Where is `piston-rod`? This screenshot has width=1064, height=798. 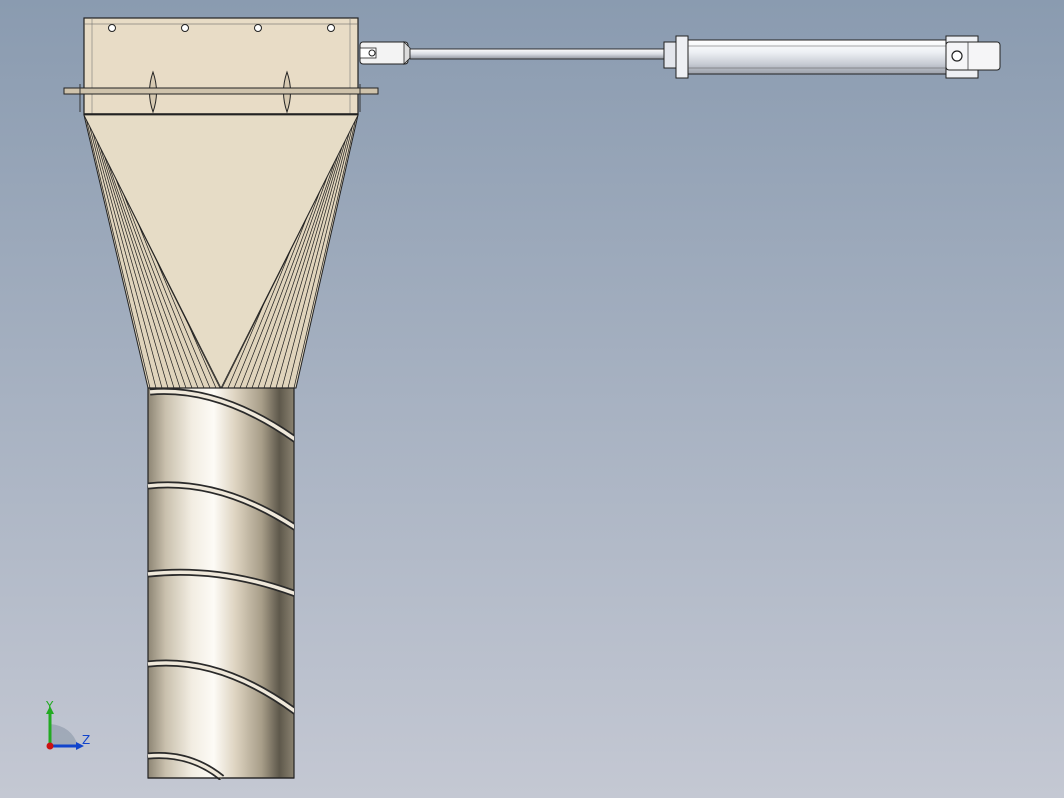
piston-rod is located at coordinates (539, 54).